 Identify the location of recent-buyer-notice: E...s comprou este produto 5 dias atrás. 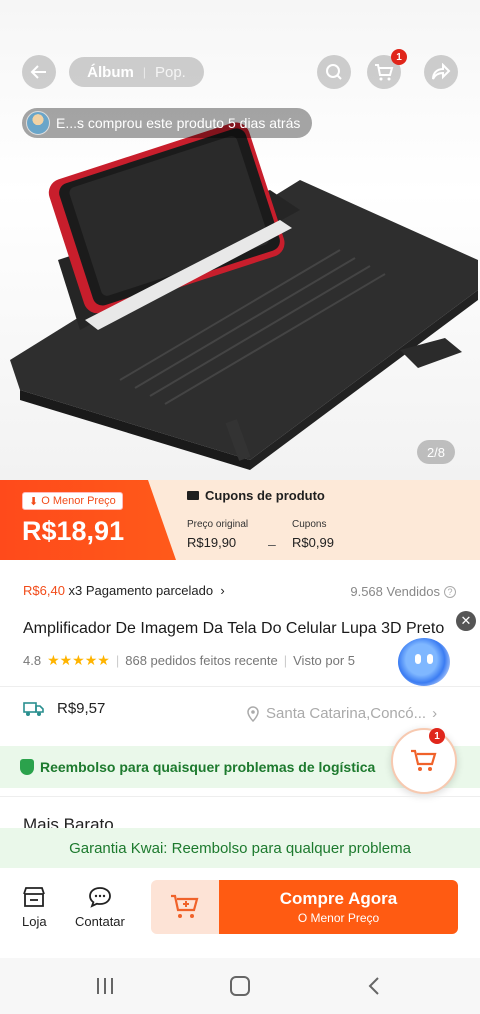
(167, 123).